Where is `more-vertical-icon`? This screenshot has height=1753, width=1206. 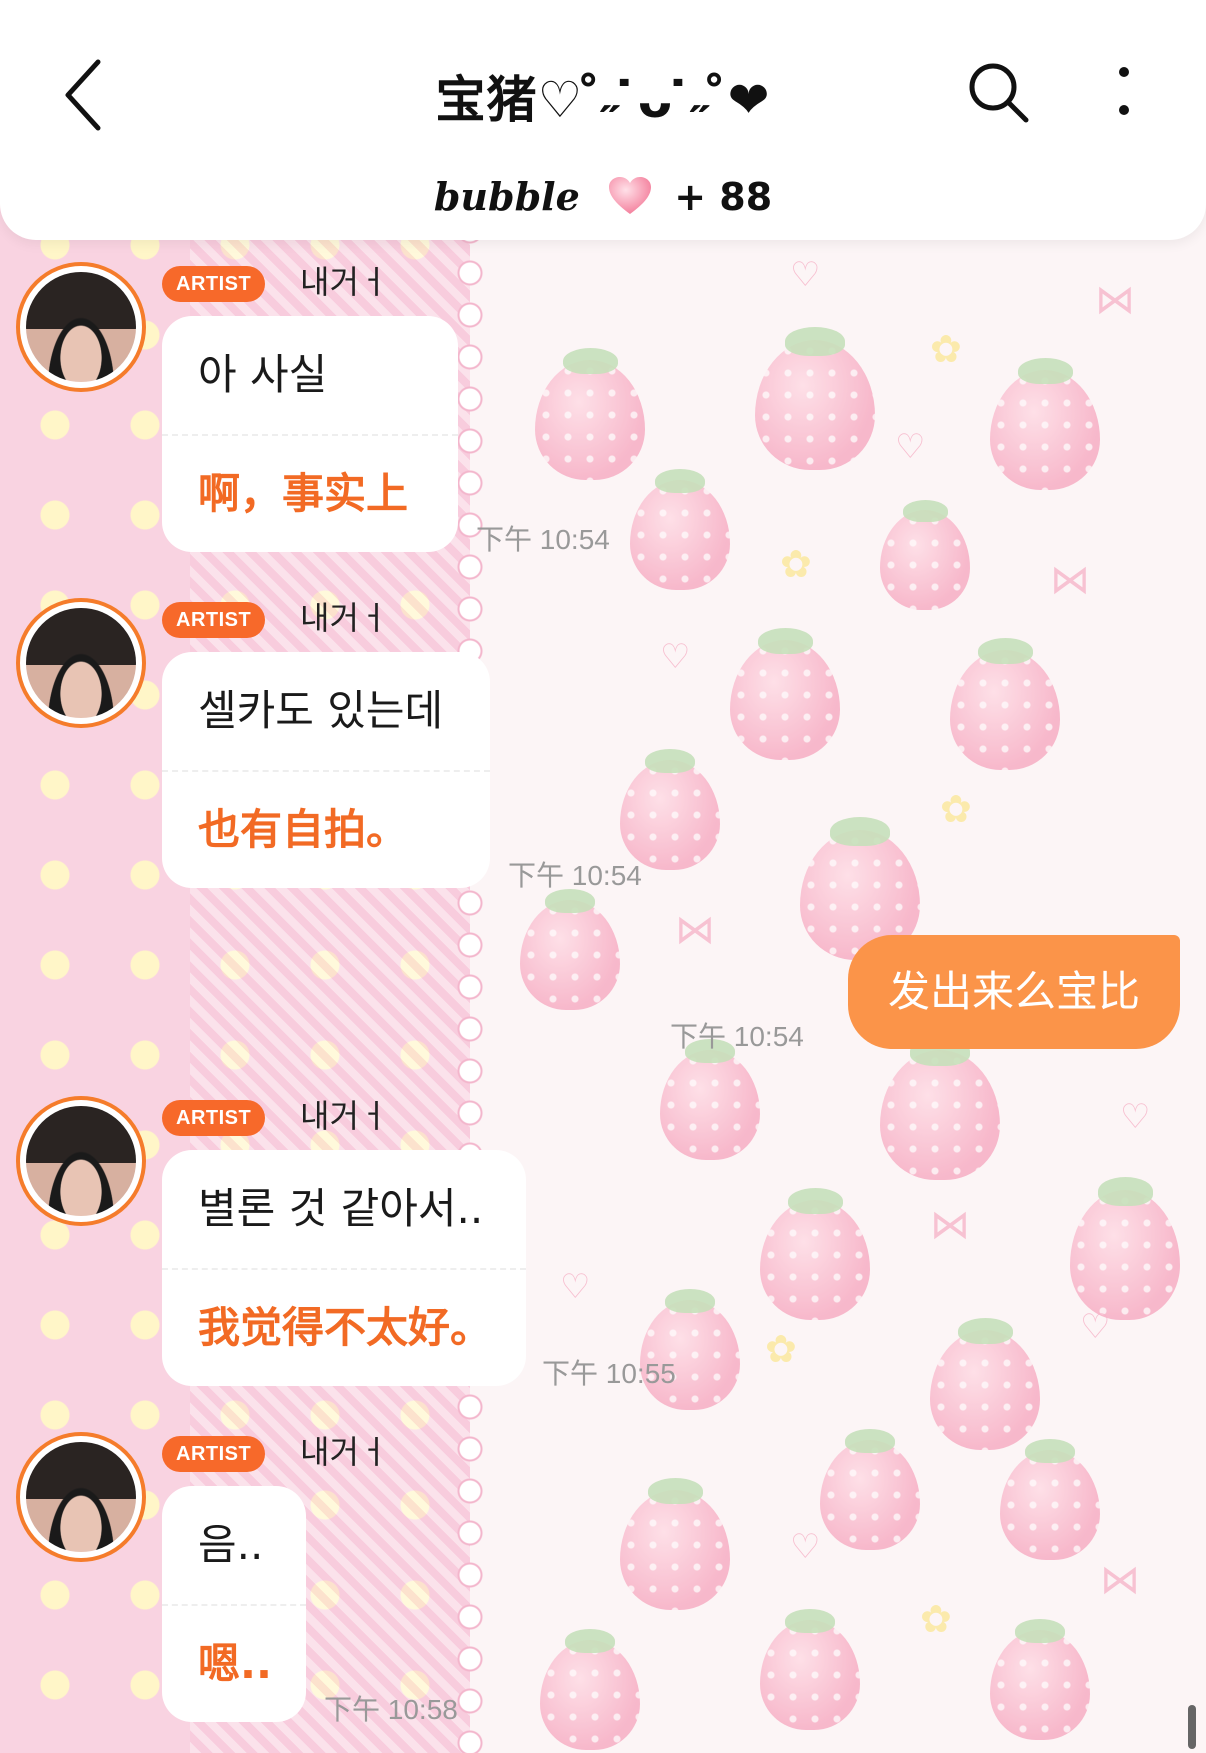 more-vertical-icon is located at coordinates (1124, 91).